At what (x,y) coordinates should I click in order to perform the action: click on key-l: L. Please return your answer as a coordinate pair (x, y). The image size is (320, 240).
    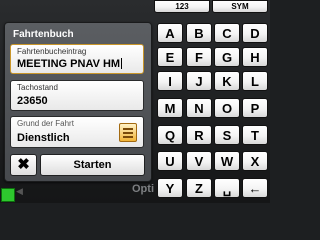
    Looking at the image, I should click on (255, 81).